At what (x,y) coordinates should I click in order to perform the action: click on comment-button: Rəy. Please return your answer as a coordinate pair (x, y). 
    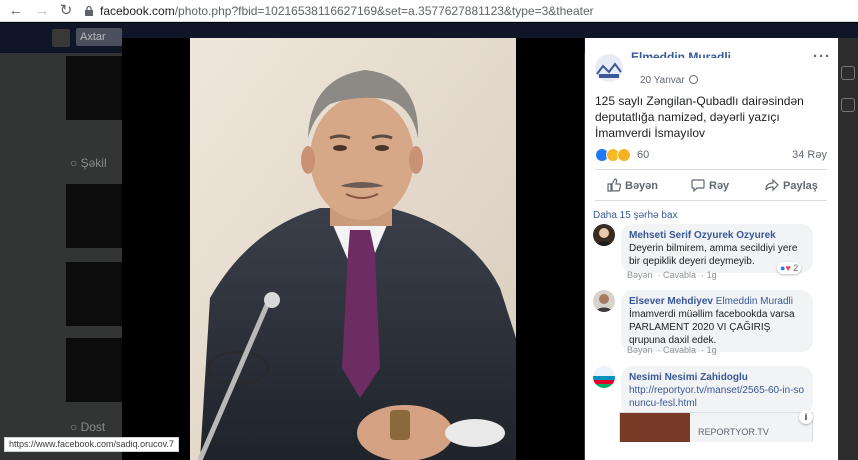
    Looking at the image, I should click on (710, 185).